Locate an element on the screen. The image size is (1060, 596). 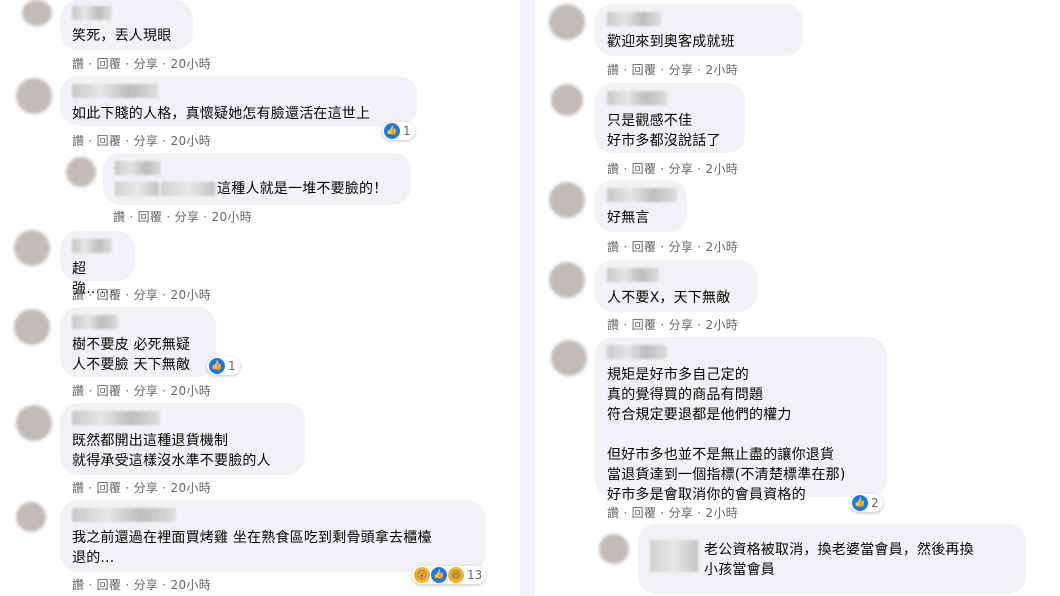
comment-text: 人不要X，天下無敵 is located at coordinates (669, 298).